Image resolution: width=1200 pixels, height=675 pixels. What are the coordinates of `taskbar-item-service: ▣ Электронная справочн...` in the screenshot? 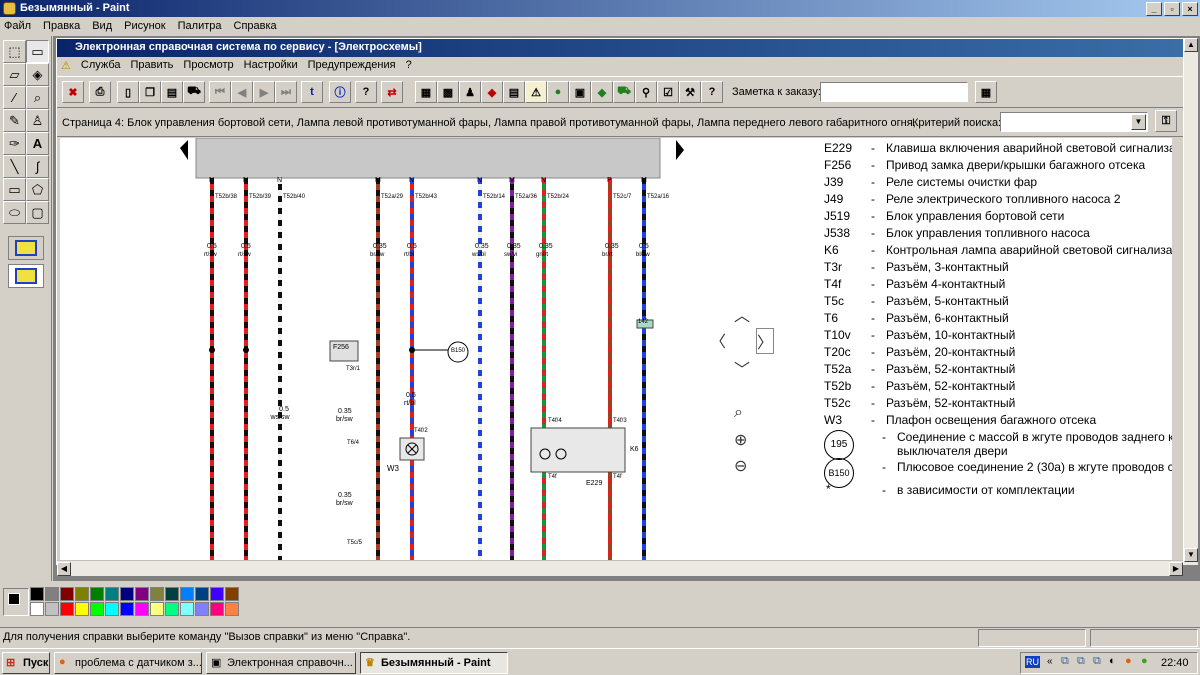 It's located at (281, 663).